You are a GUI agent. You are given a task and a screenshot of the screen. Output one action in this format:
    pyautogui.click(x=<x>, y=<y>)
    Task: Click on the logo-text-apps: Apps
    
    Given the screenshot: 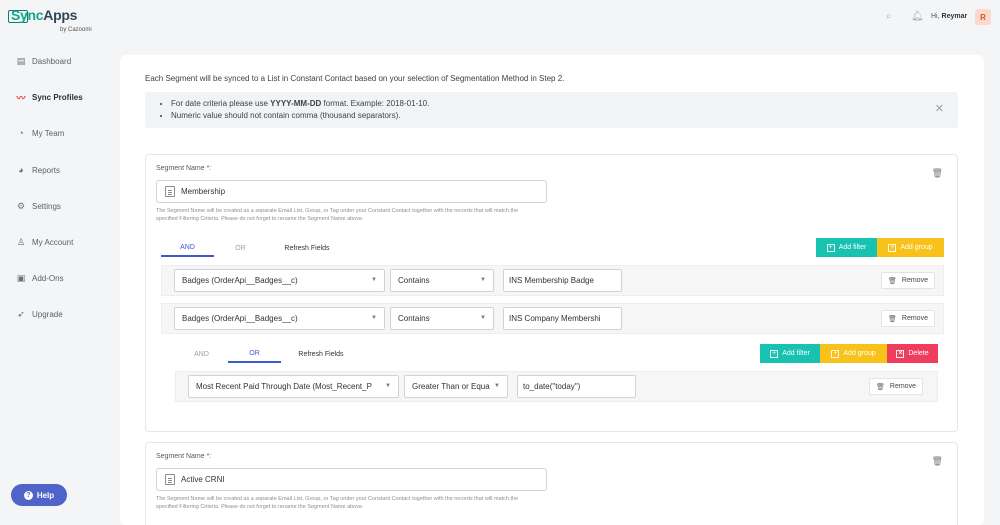 What is the action you would take?
    pyautogui.click(x=60, y=15)
    